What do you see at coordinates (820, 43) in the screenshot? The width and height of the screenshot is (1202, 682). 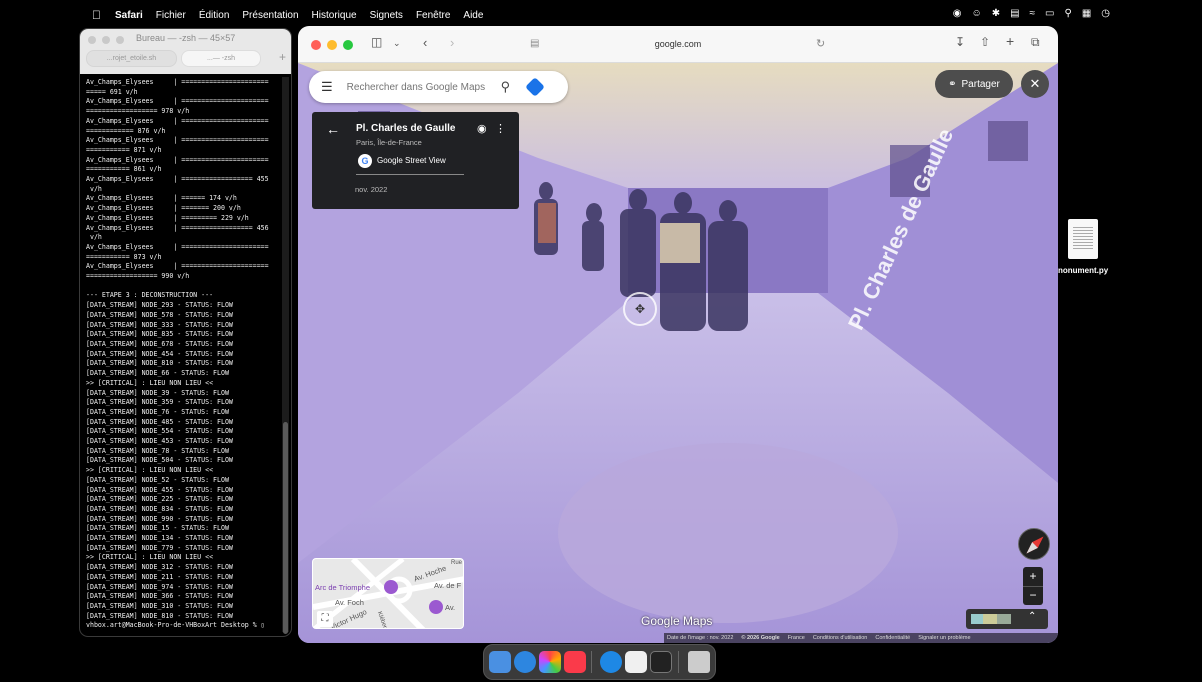 I see `reload-icon: ↻` at bounding box center [820, 43].